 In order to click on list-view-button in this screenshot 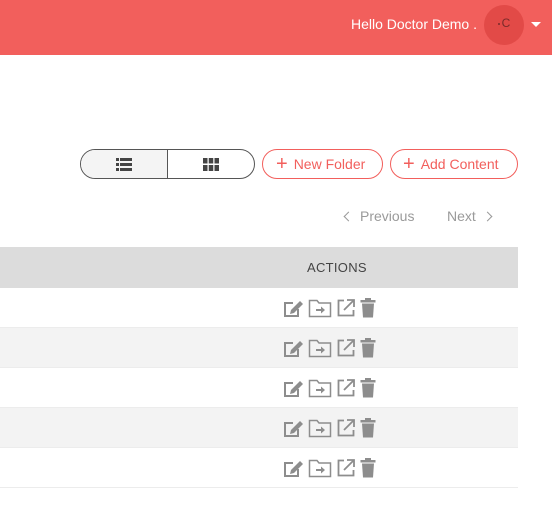, I will do `click(124, 164)`.